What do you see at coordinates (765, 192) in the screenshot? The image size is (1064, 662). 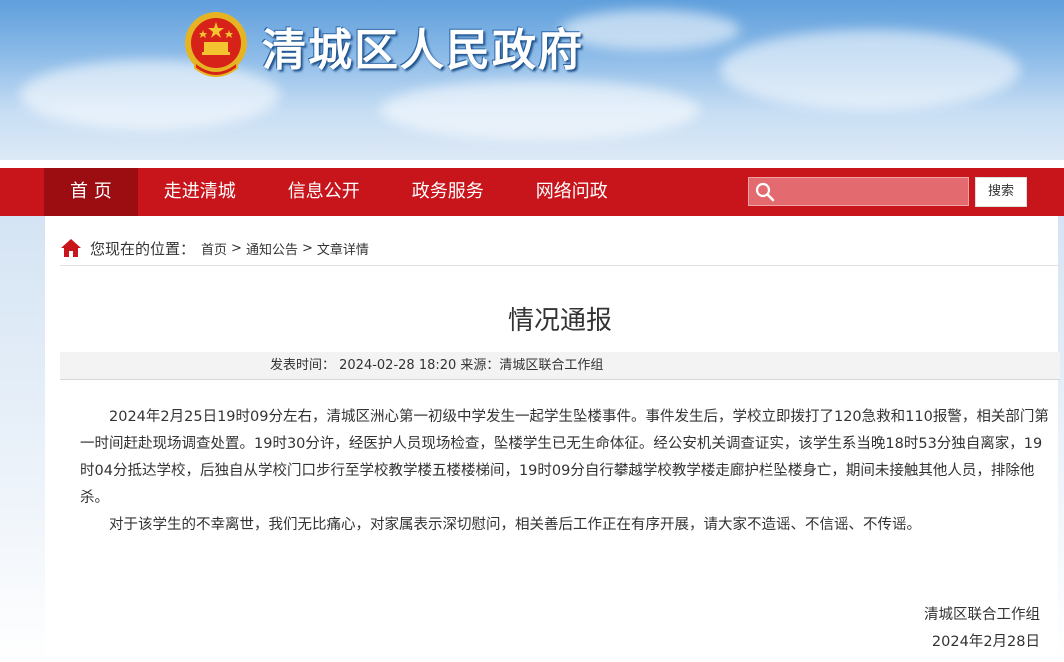 I see `search-icon` at bounding box center [765, 192].